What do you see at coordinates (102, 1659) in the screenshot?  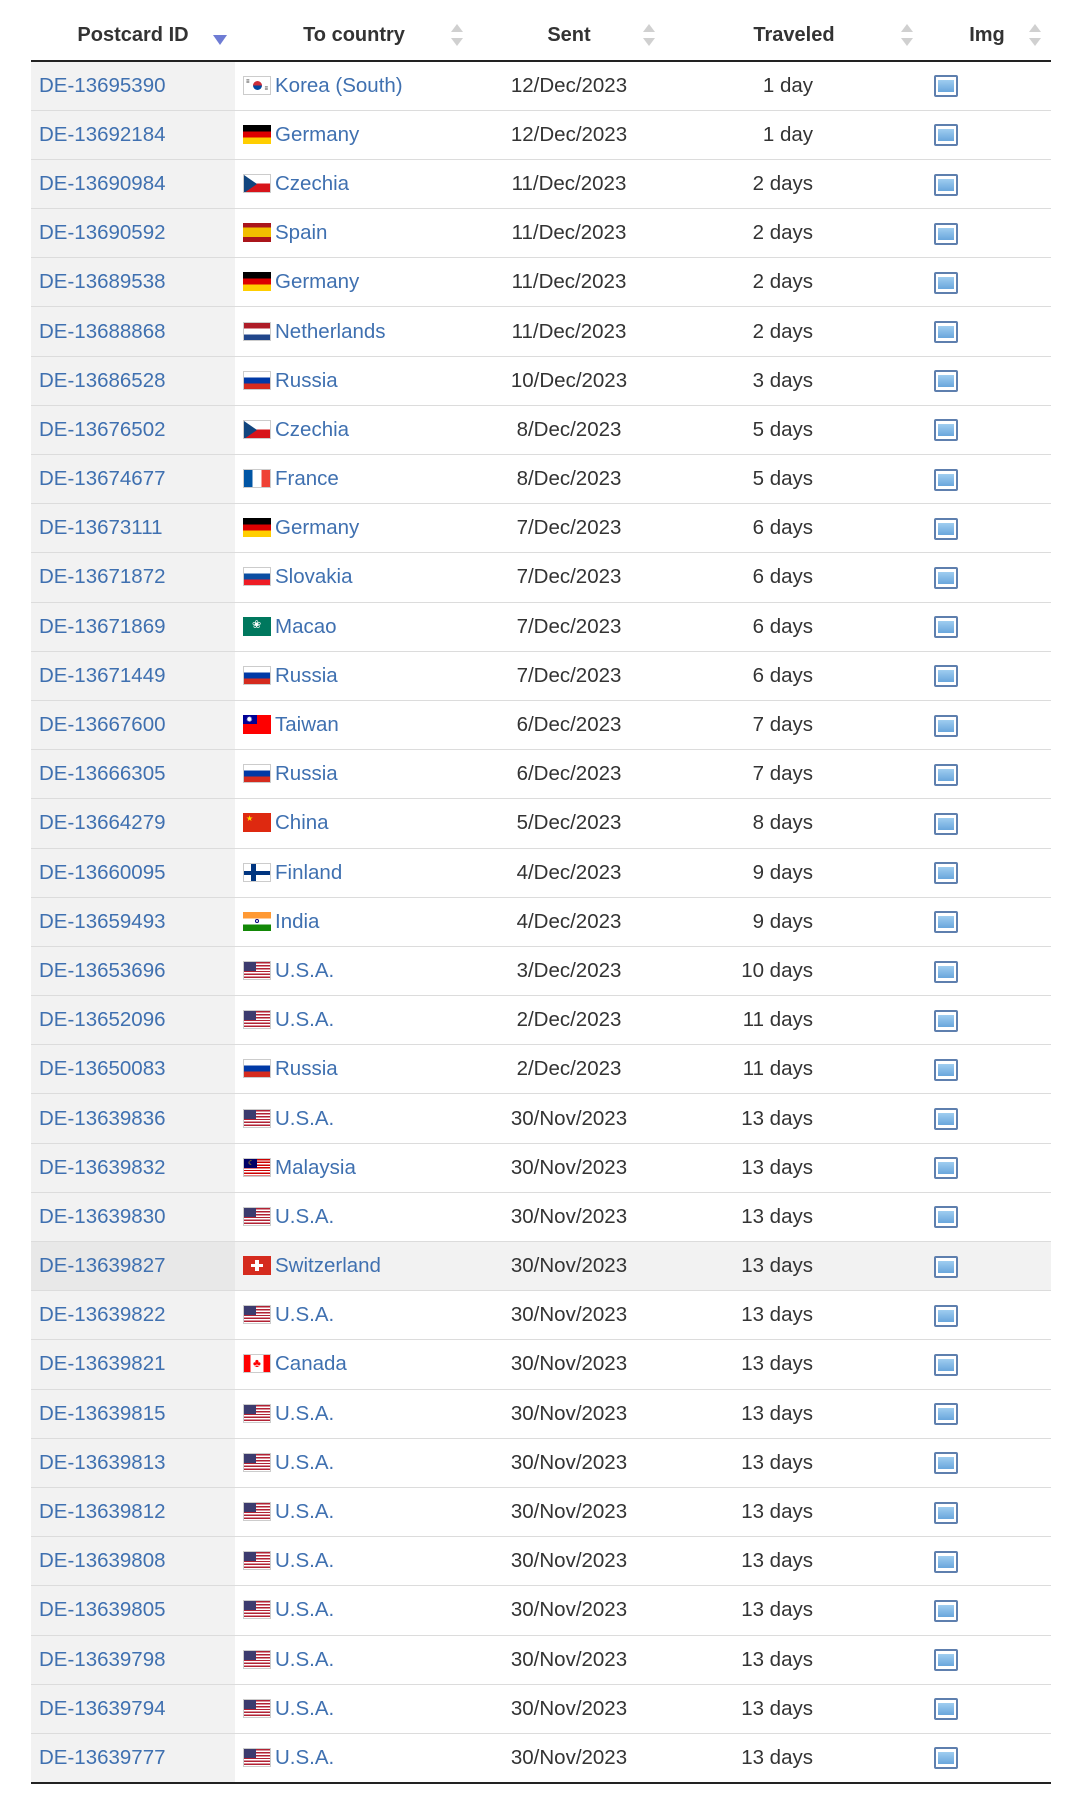 I see `postcard-id-link: DE-13639798` at bounding box center [102, 1659].